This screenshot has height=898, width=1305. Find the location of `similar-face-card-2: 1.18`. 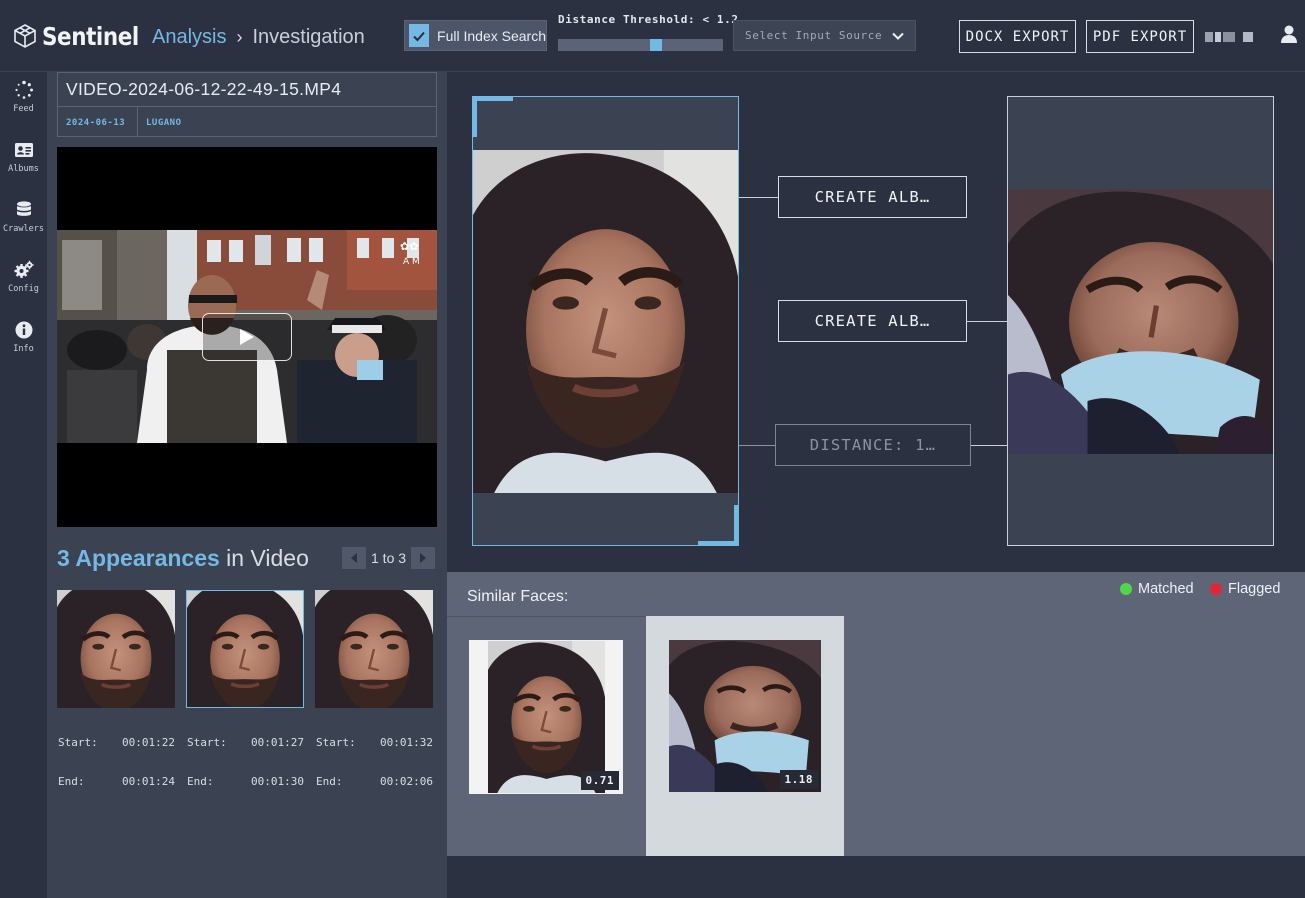

similar-face-card-2: 1.18 is located at coordinates (745, 736).